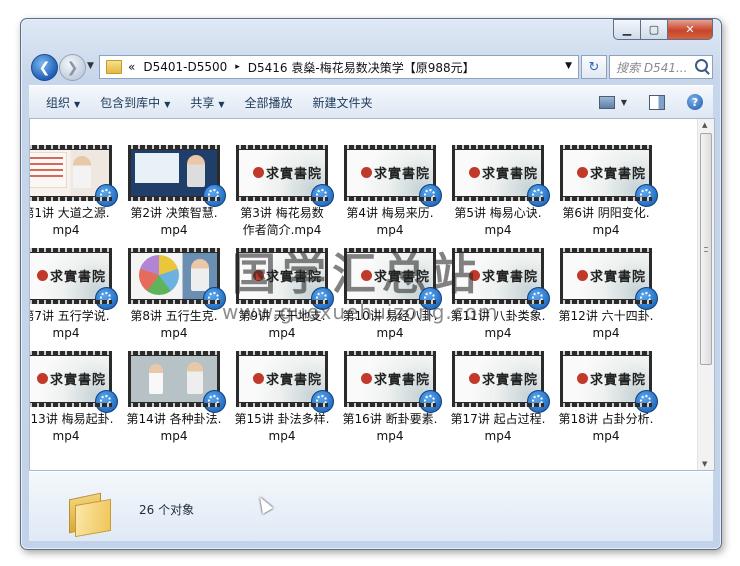 The image size is (740, 566). What do you see at coordinates (606, 213) in the screenshot?
I see `file-name-line: 第6讲 阴阳变化.` at bounding box center [606, 213].